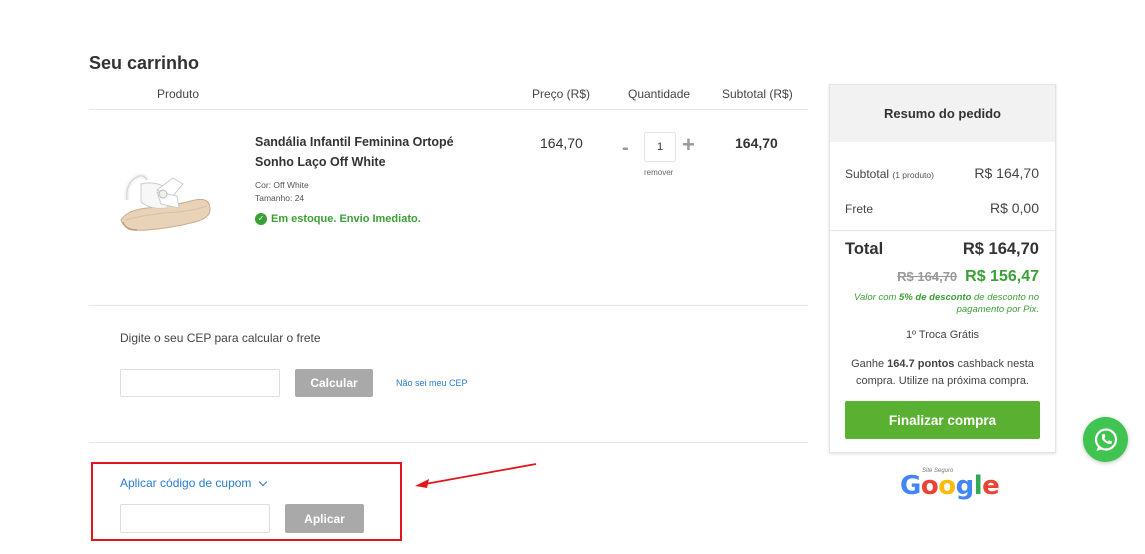 This screenshot has height=554, width=1145. What do you see at coordinates (660, 147) in the screenshot?
I see `quantity-input` at bounding box center [660, 147].